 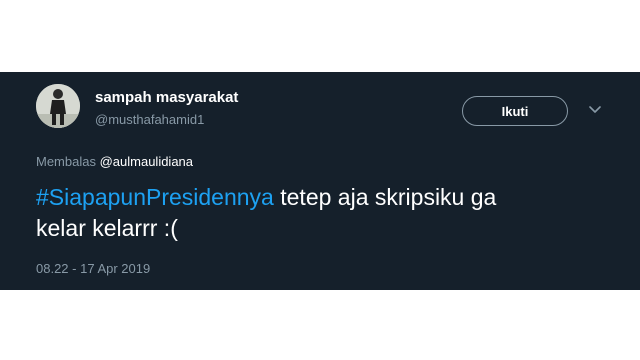 I want to click on reply-mention-link: @aulmaulidiana, so click(x=146, y=161).